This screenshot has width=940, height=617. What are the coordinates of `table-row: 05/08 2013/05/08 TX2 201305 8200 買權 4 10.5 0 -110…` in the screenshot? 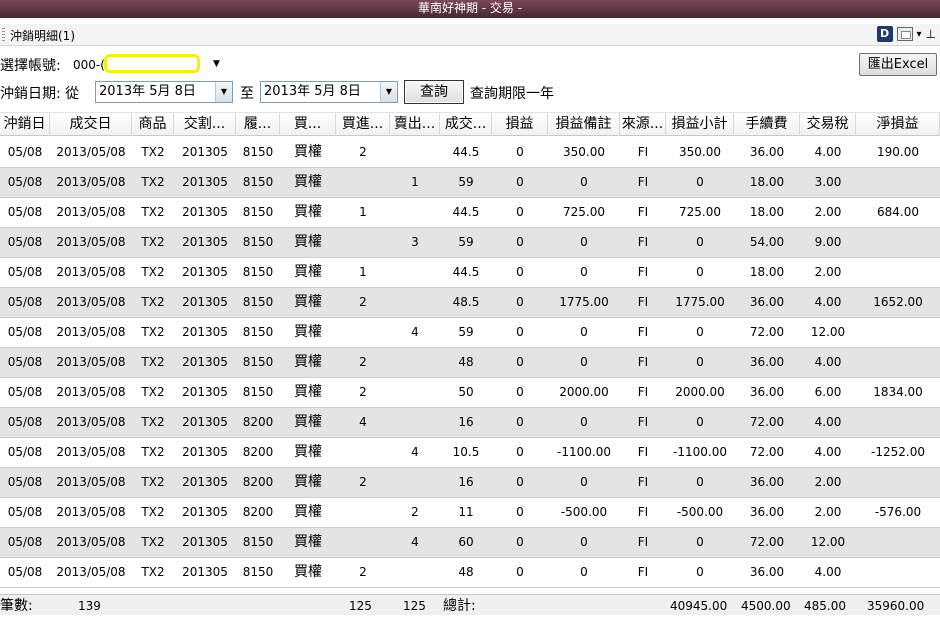 It's located at (470, 453).